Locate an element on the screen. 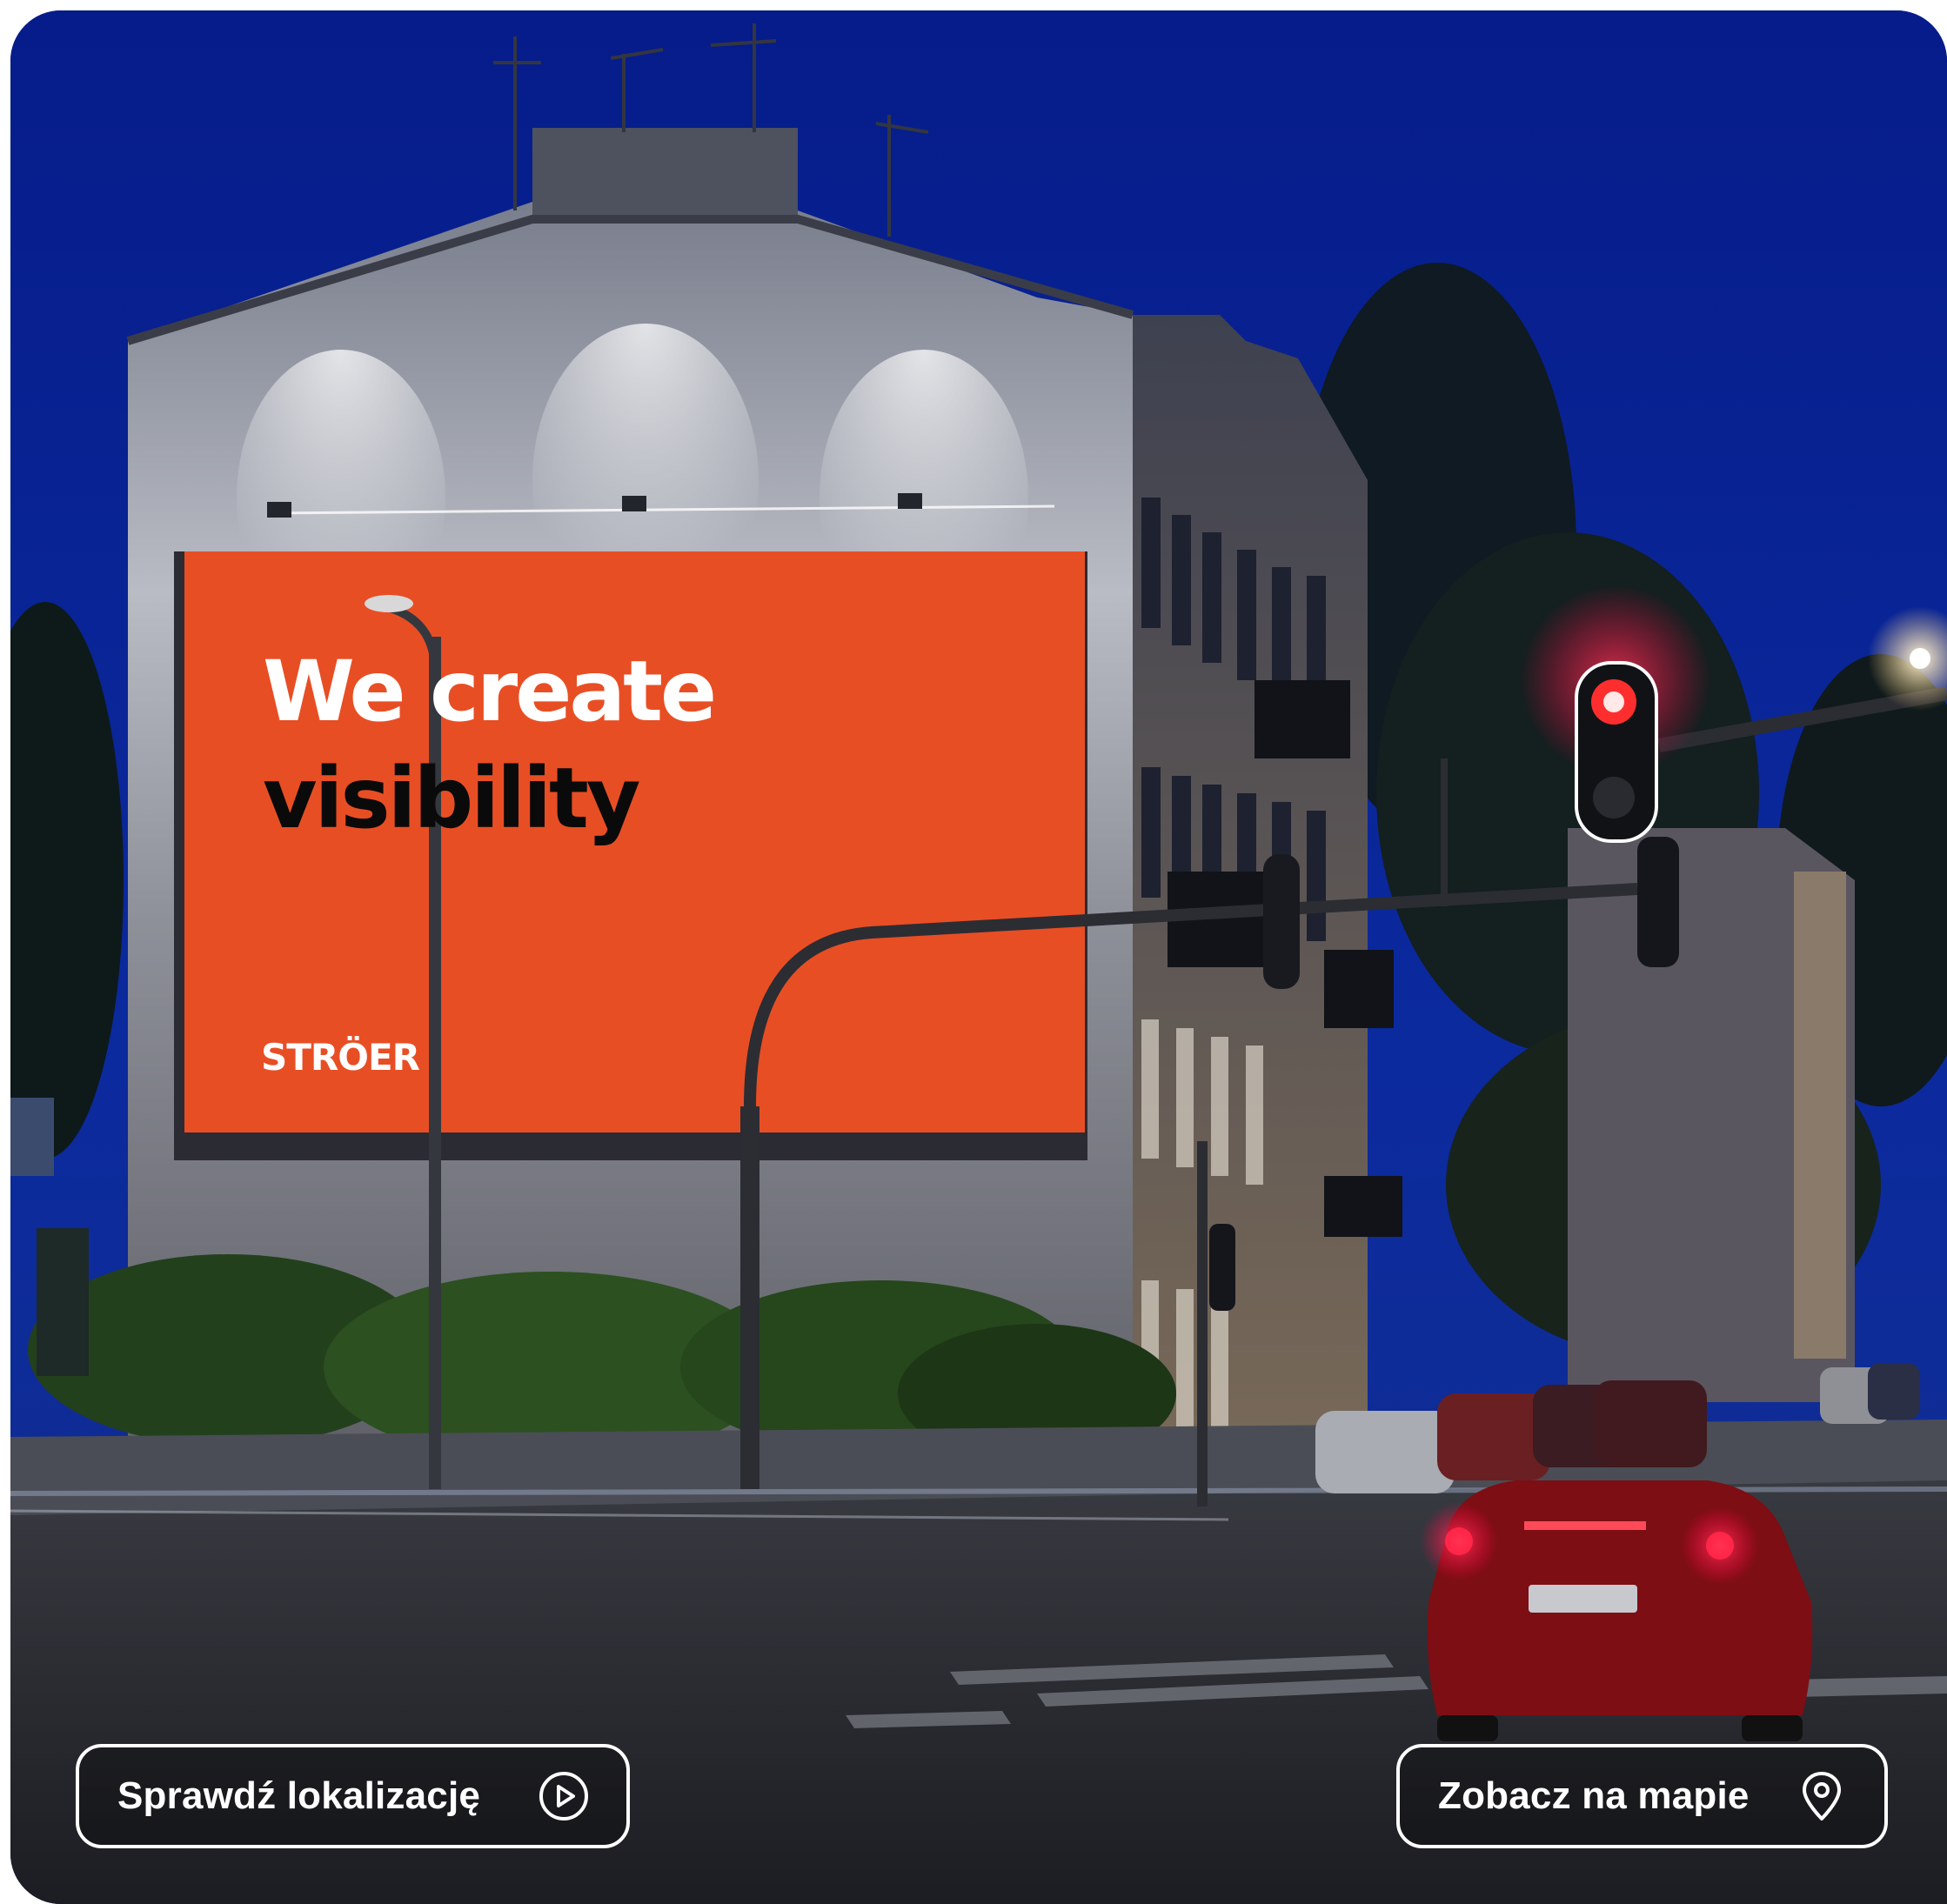 The image size is (1947, 1904). play-circle-icon is located at coordinates (564, 1796).